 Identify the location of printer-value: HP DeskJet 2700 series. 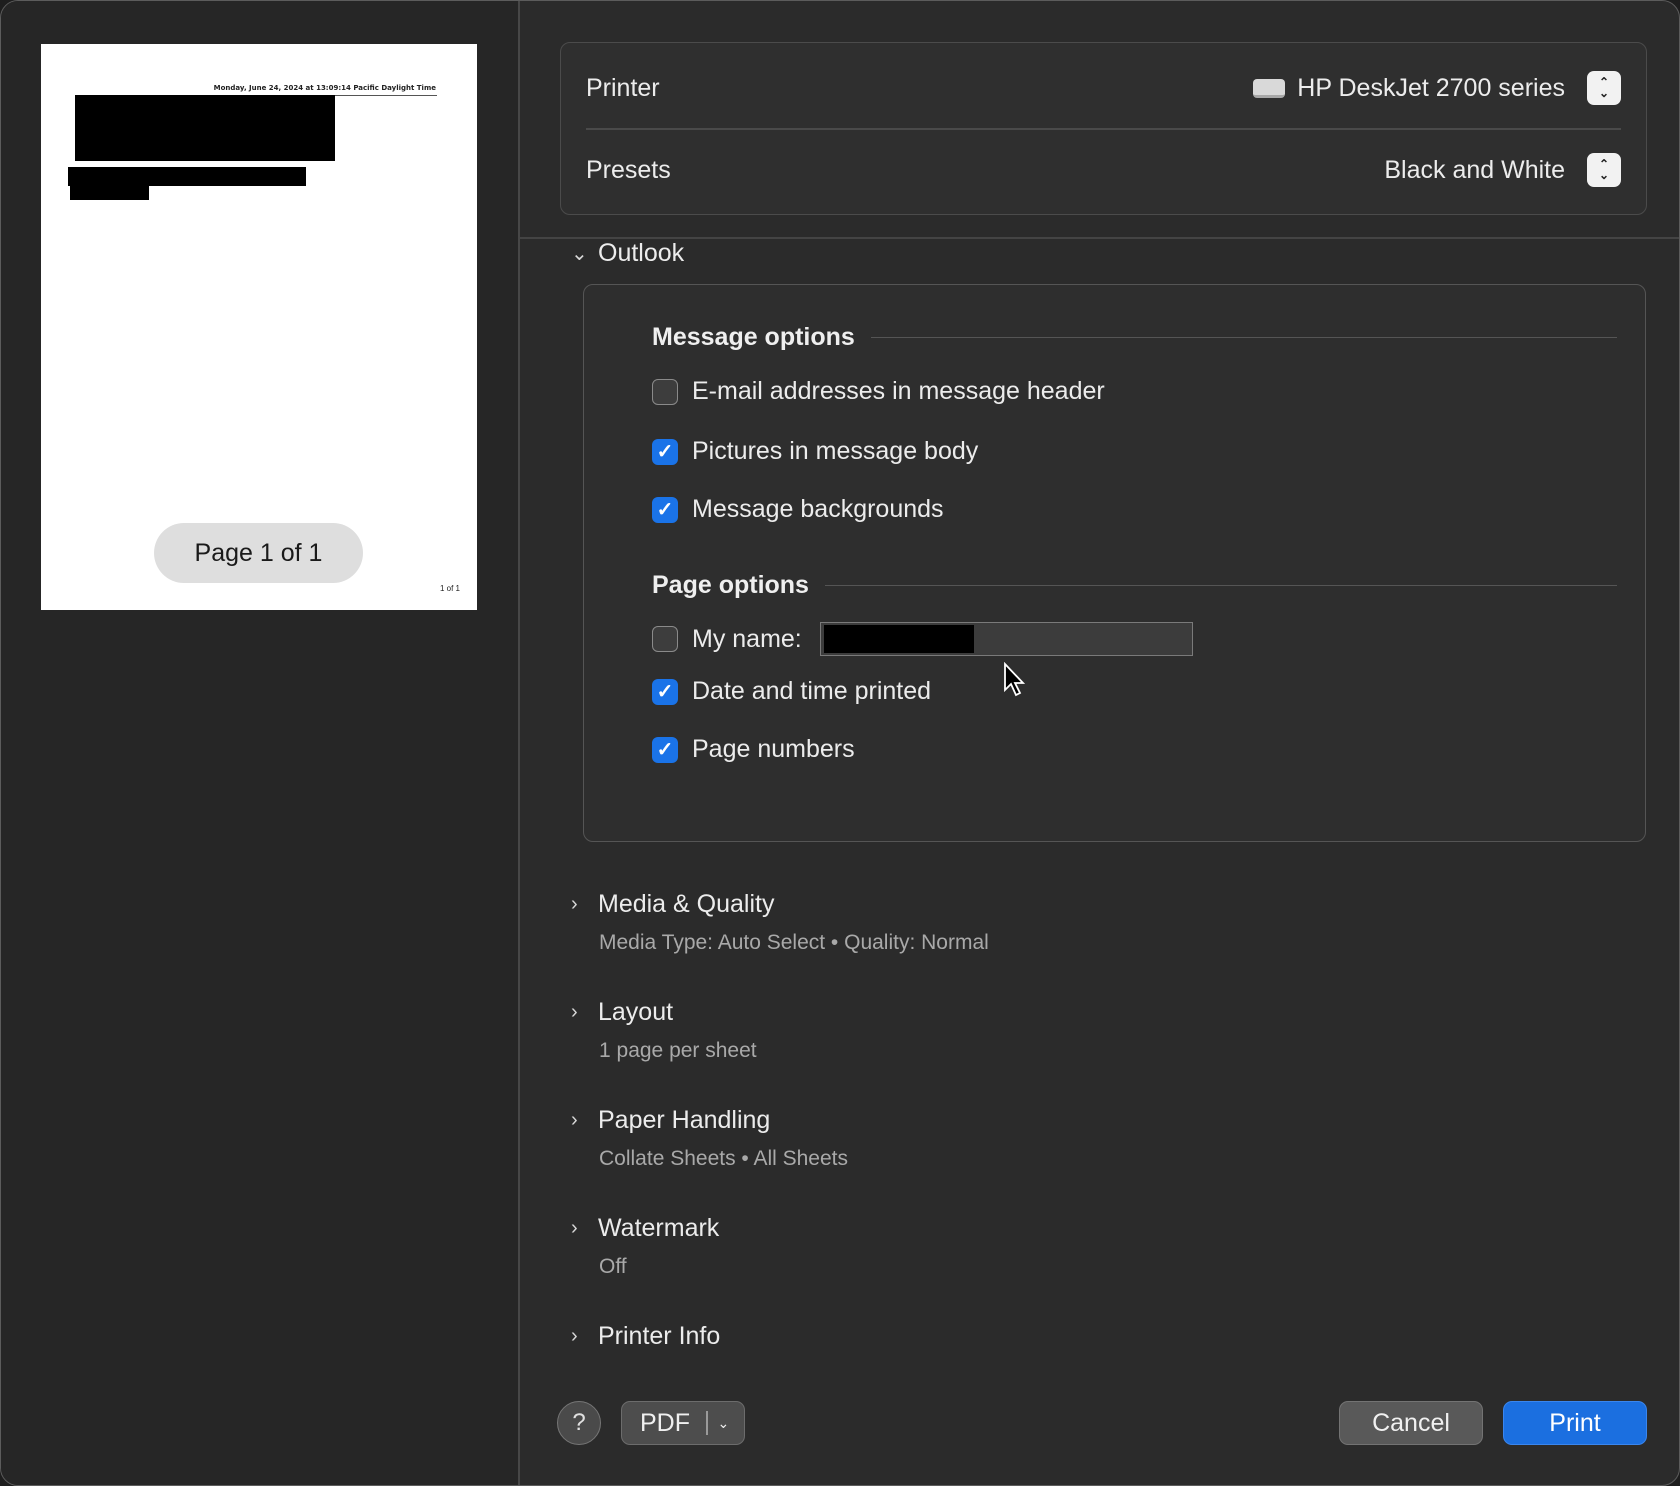
(1431, 87).